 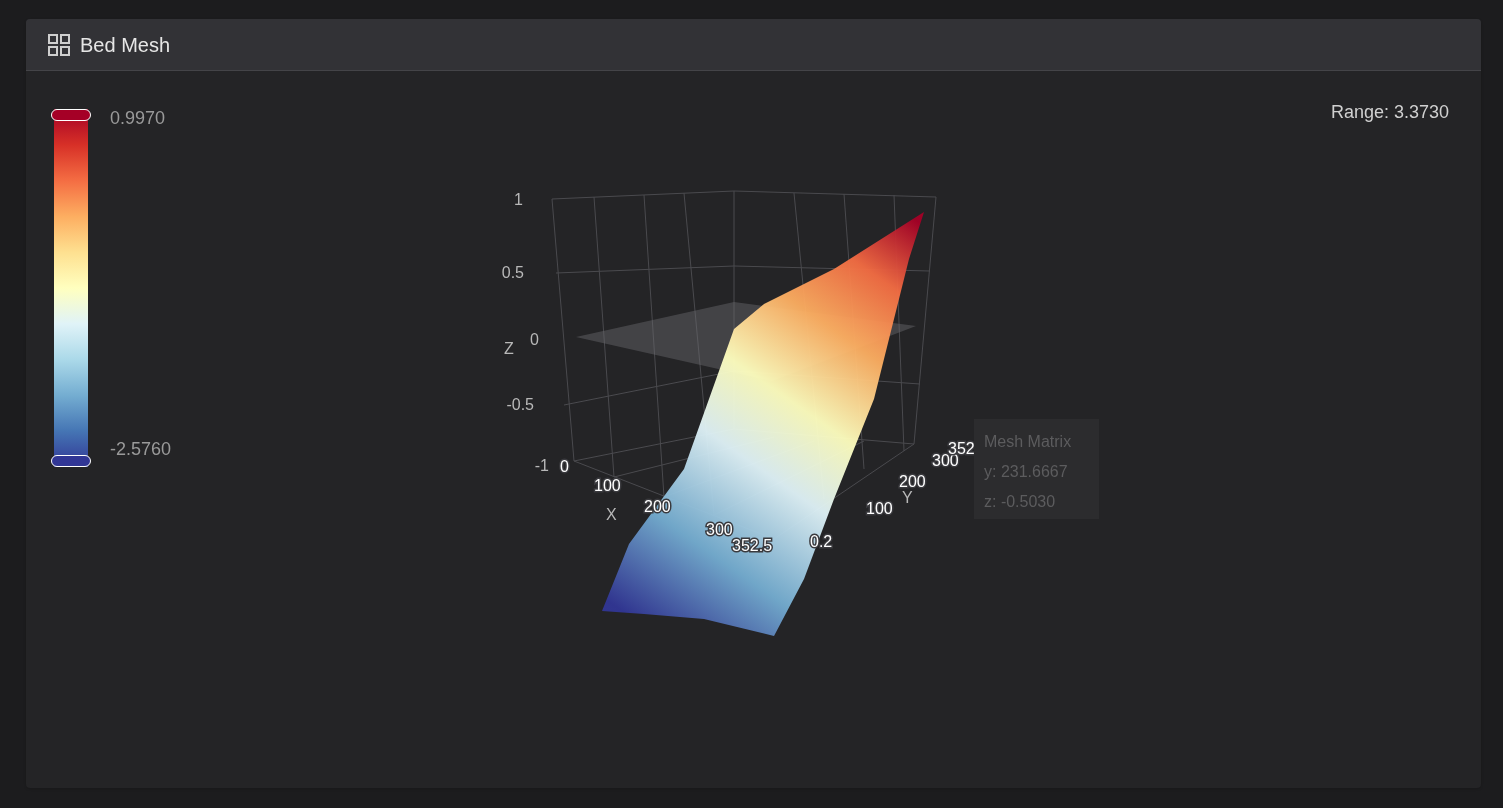 What do you see at coordinates (512, 272) in the screenshot?
I see `z-tick-label: 0.5` at bounding box center [512, 272].